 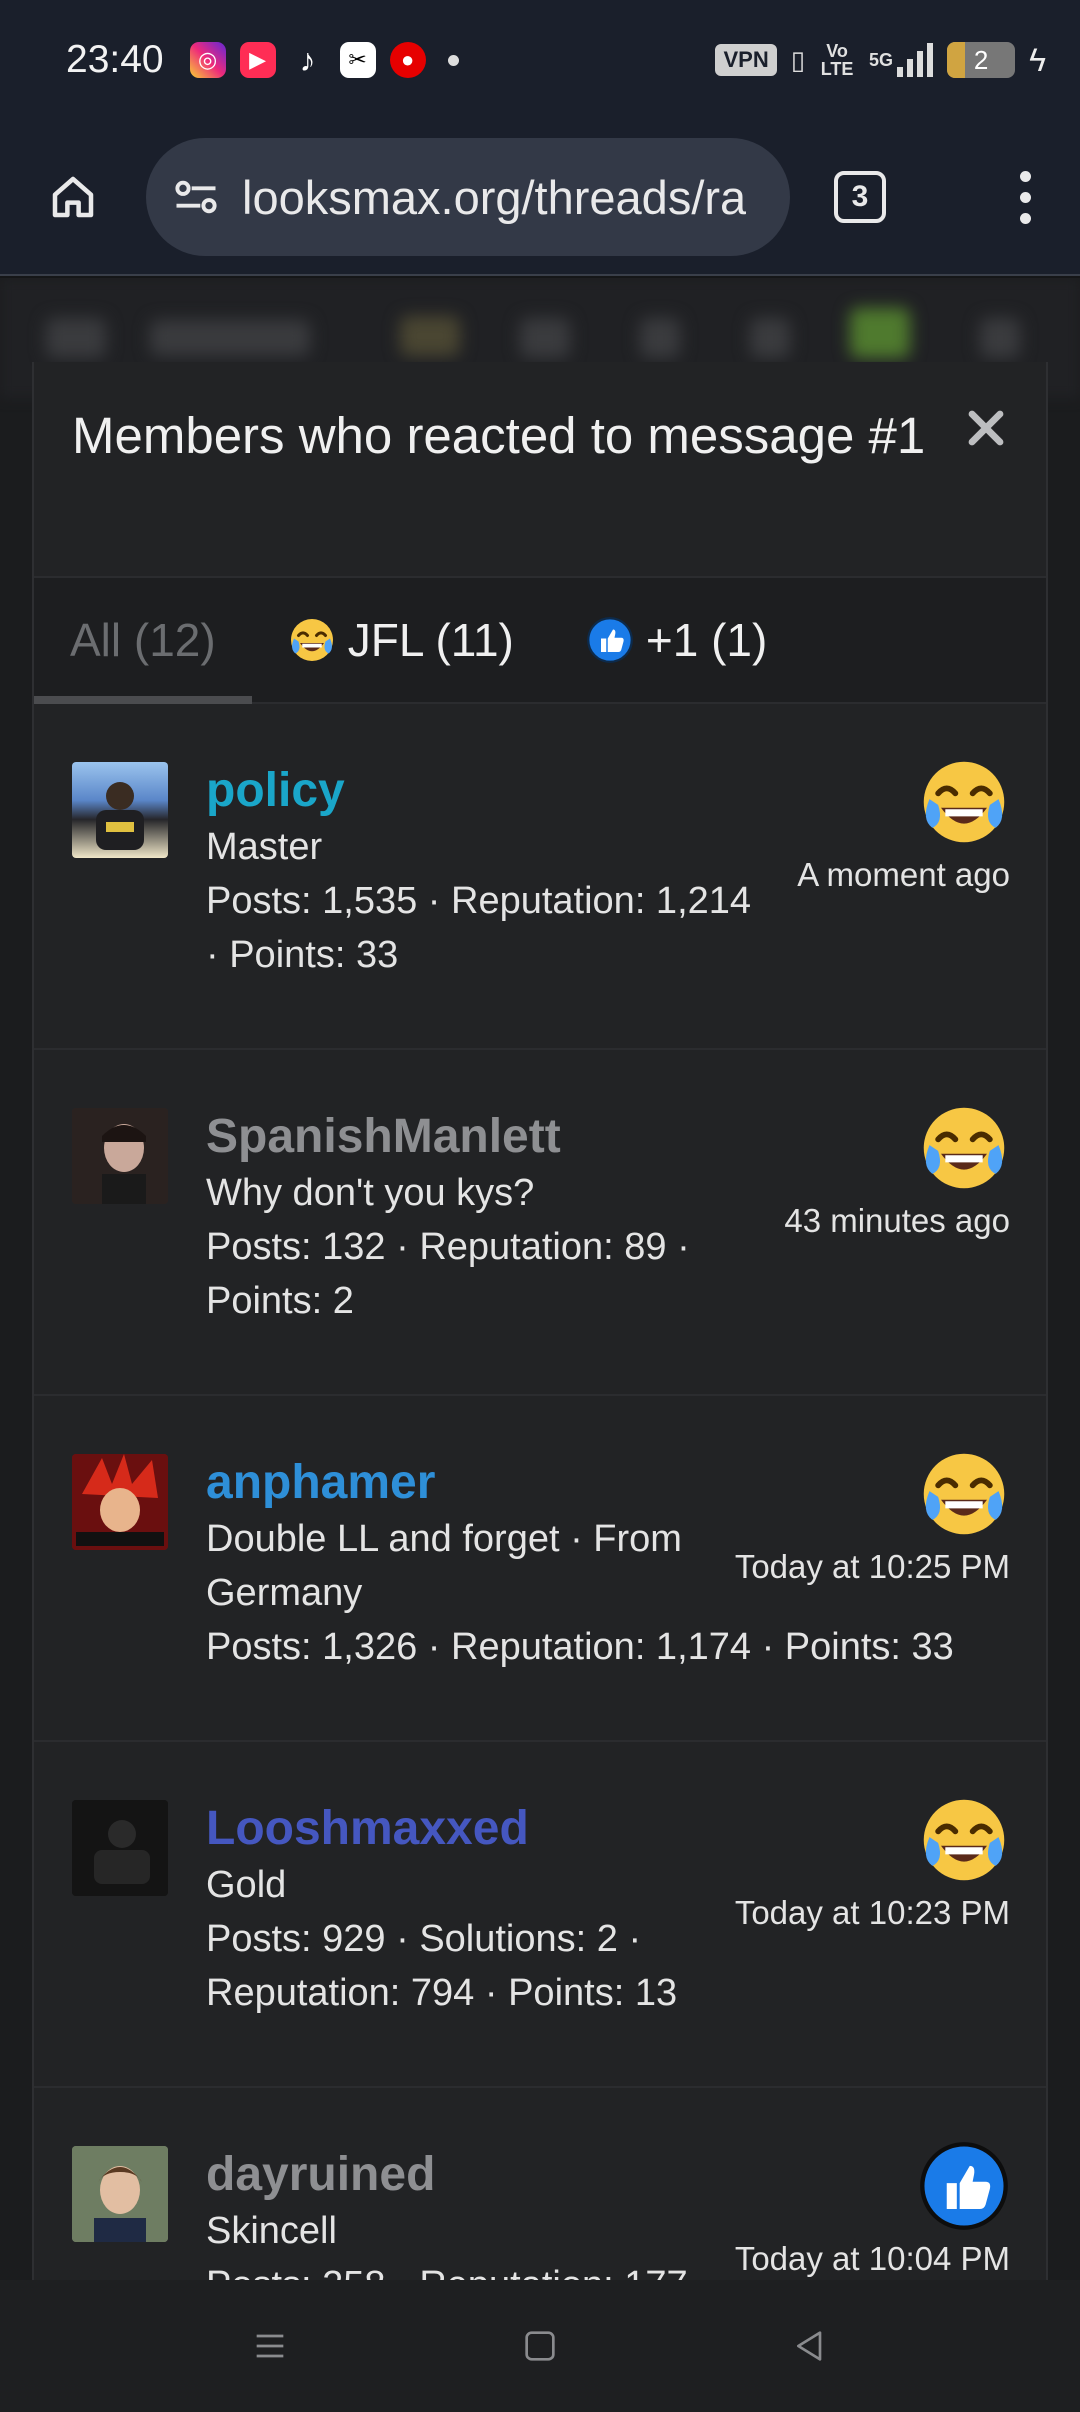 What do you see at coordinates (860, 197) in the screenshot?
I see `tab-switcher-button: 3` at bounding box center [860, 197].